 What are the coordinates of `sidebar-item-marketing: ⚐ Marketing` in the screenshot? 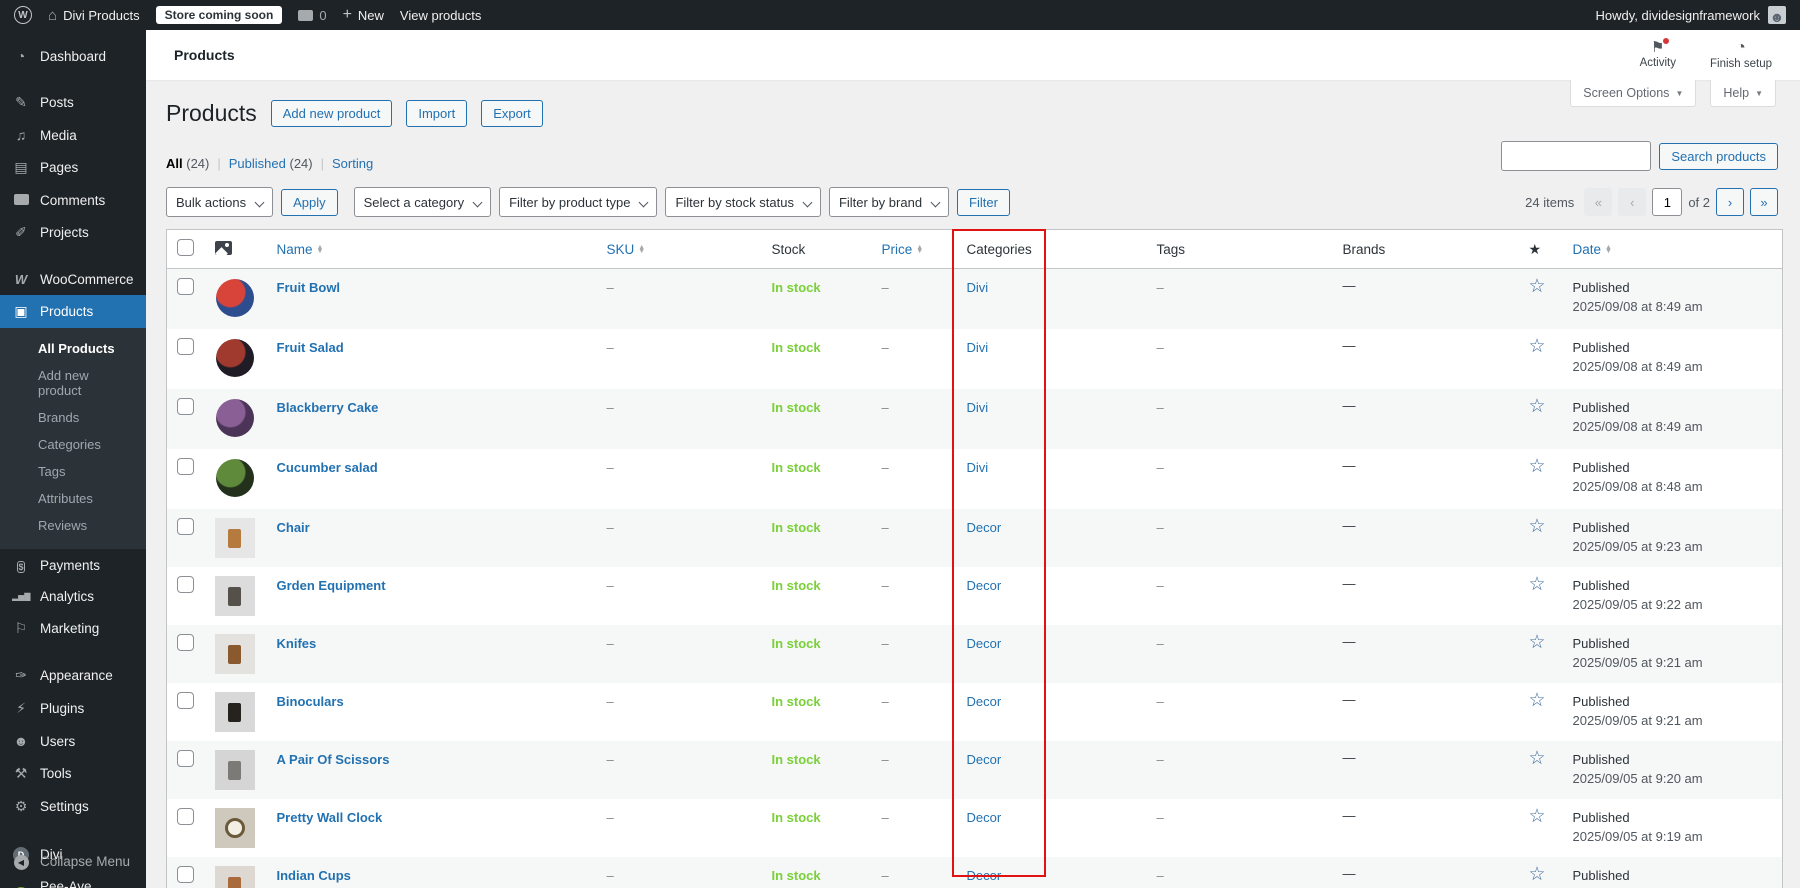 It's located at (73, 628).